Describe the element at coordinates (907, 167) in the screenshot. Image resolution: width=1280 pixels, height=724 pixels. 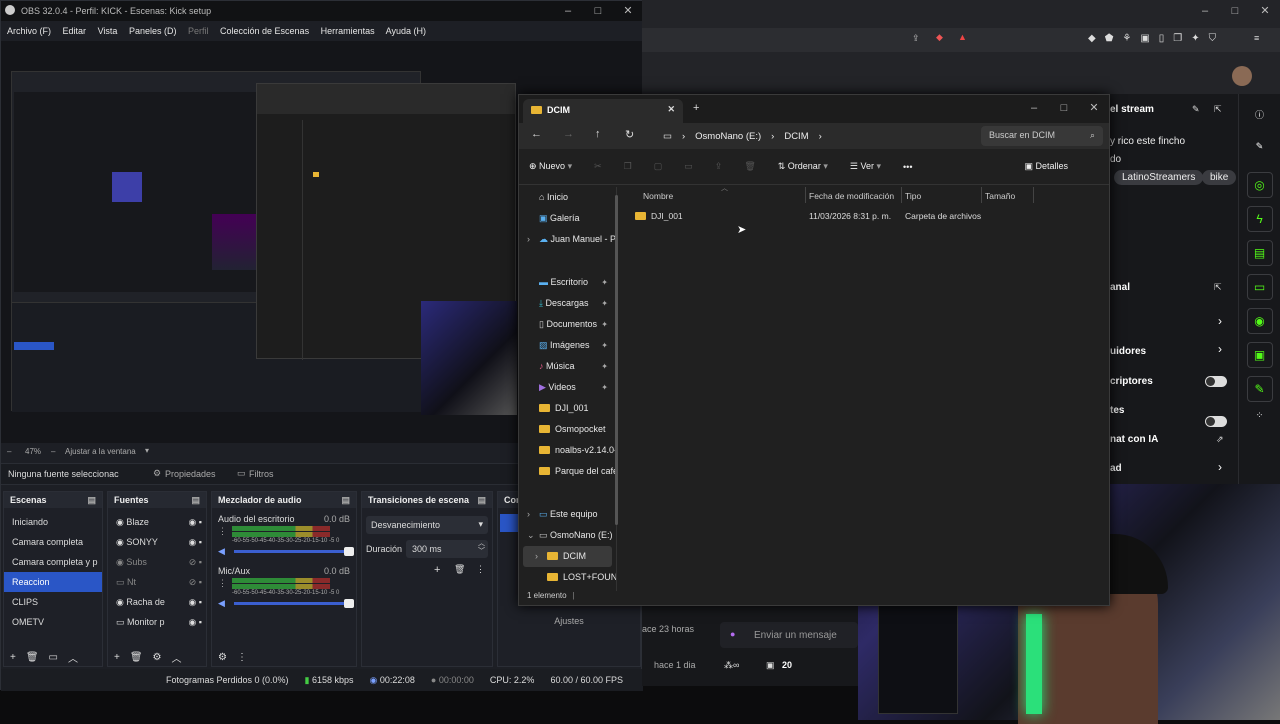
I see `more-icon: •••` at that location.